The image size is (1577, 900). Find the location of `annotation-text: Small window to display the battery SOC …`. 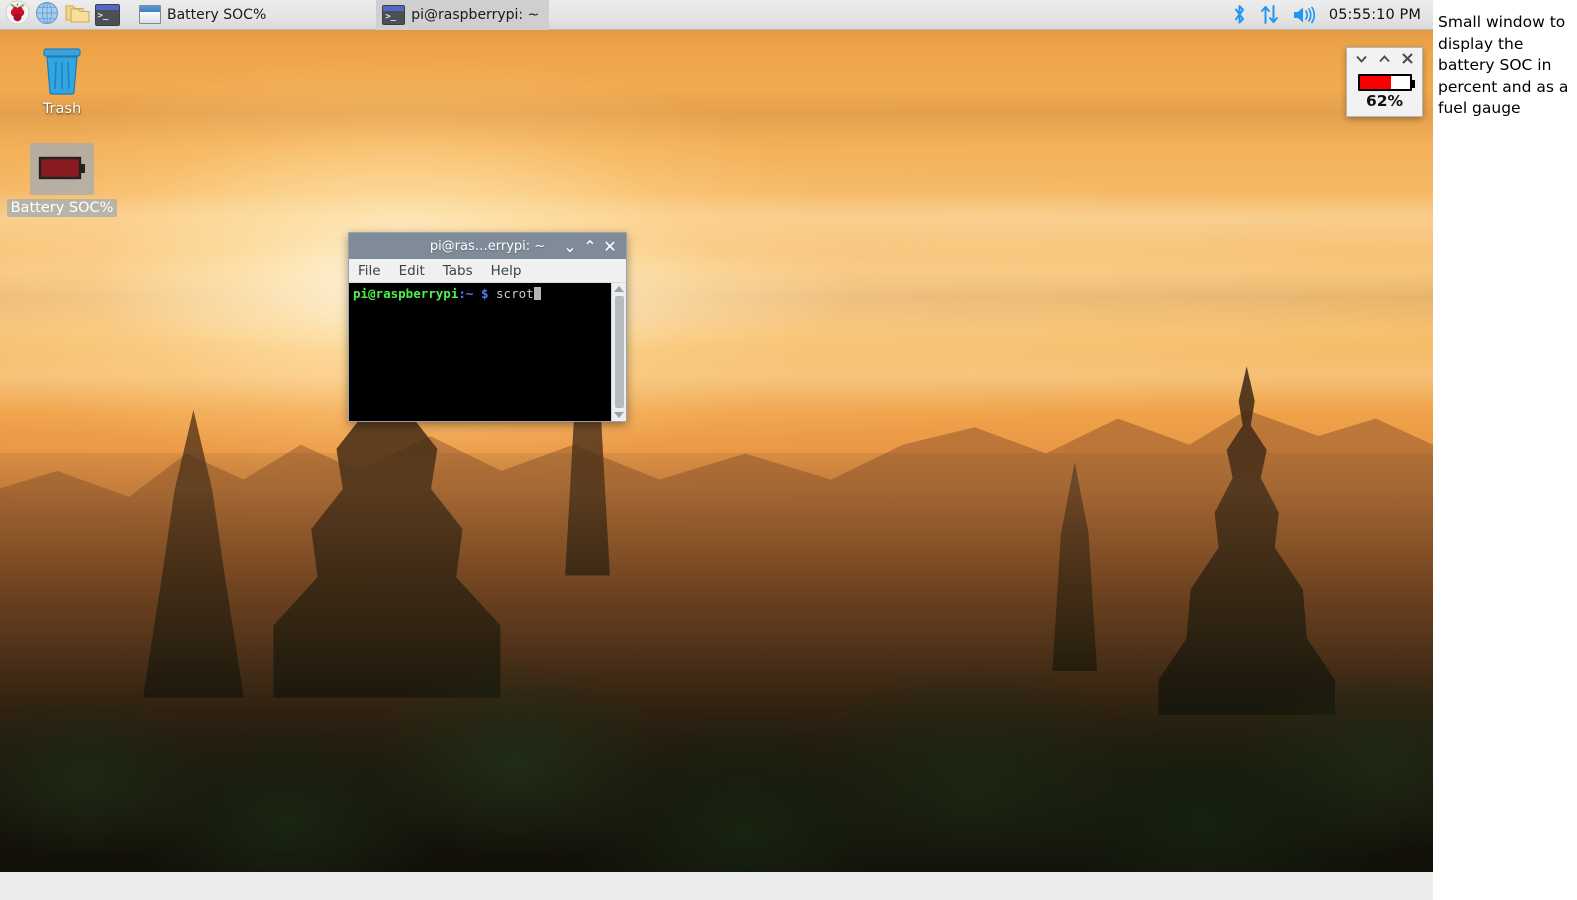

annotation-text: Small window to display the battery SOC … is located at coordinates (1503, 65).